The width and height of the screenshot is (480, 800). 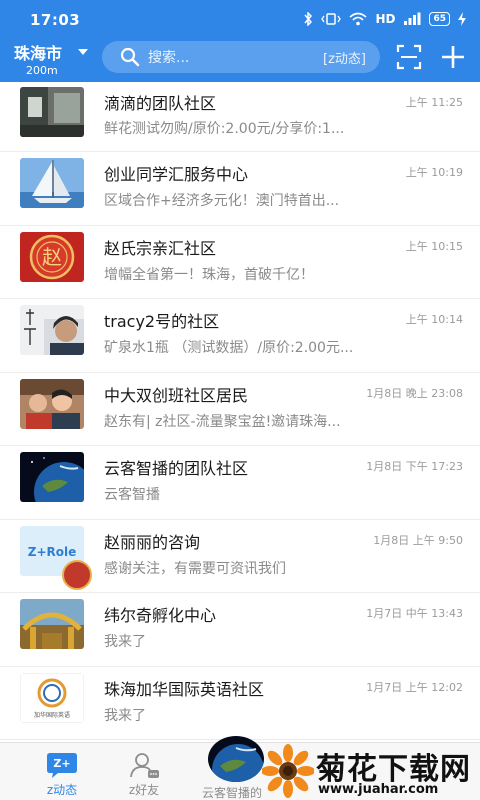 What do you see at coordinates (418, 540) in the screenshot?
I see `conversation-time: 1月8日 上午 9:50` at bounding box center [418, 540].